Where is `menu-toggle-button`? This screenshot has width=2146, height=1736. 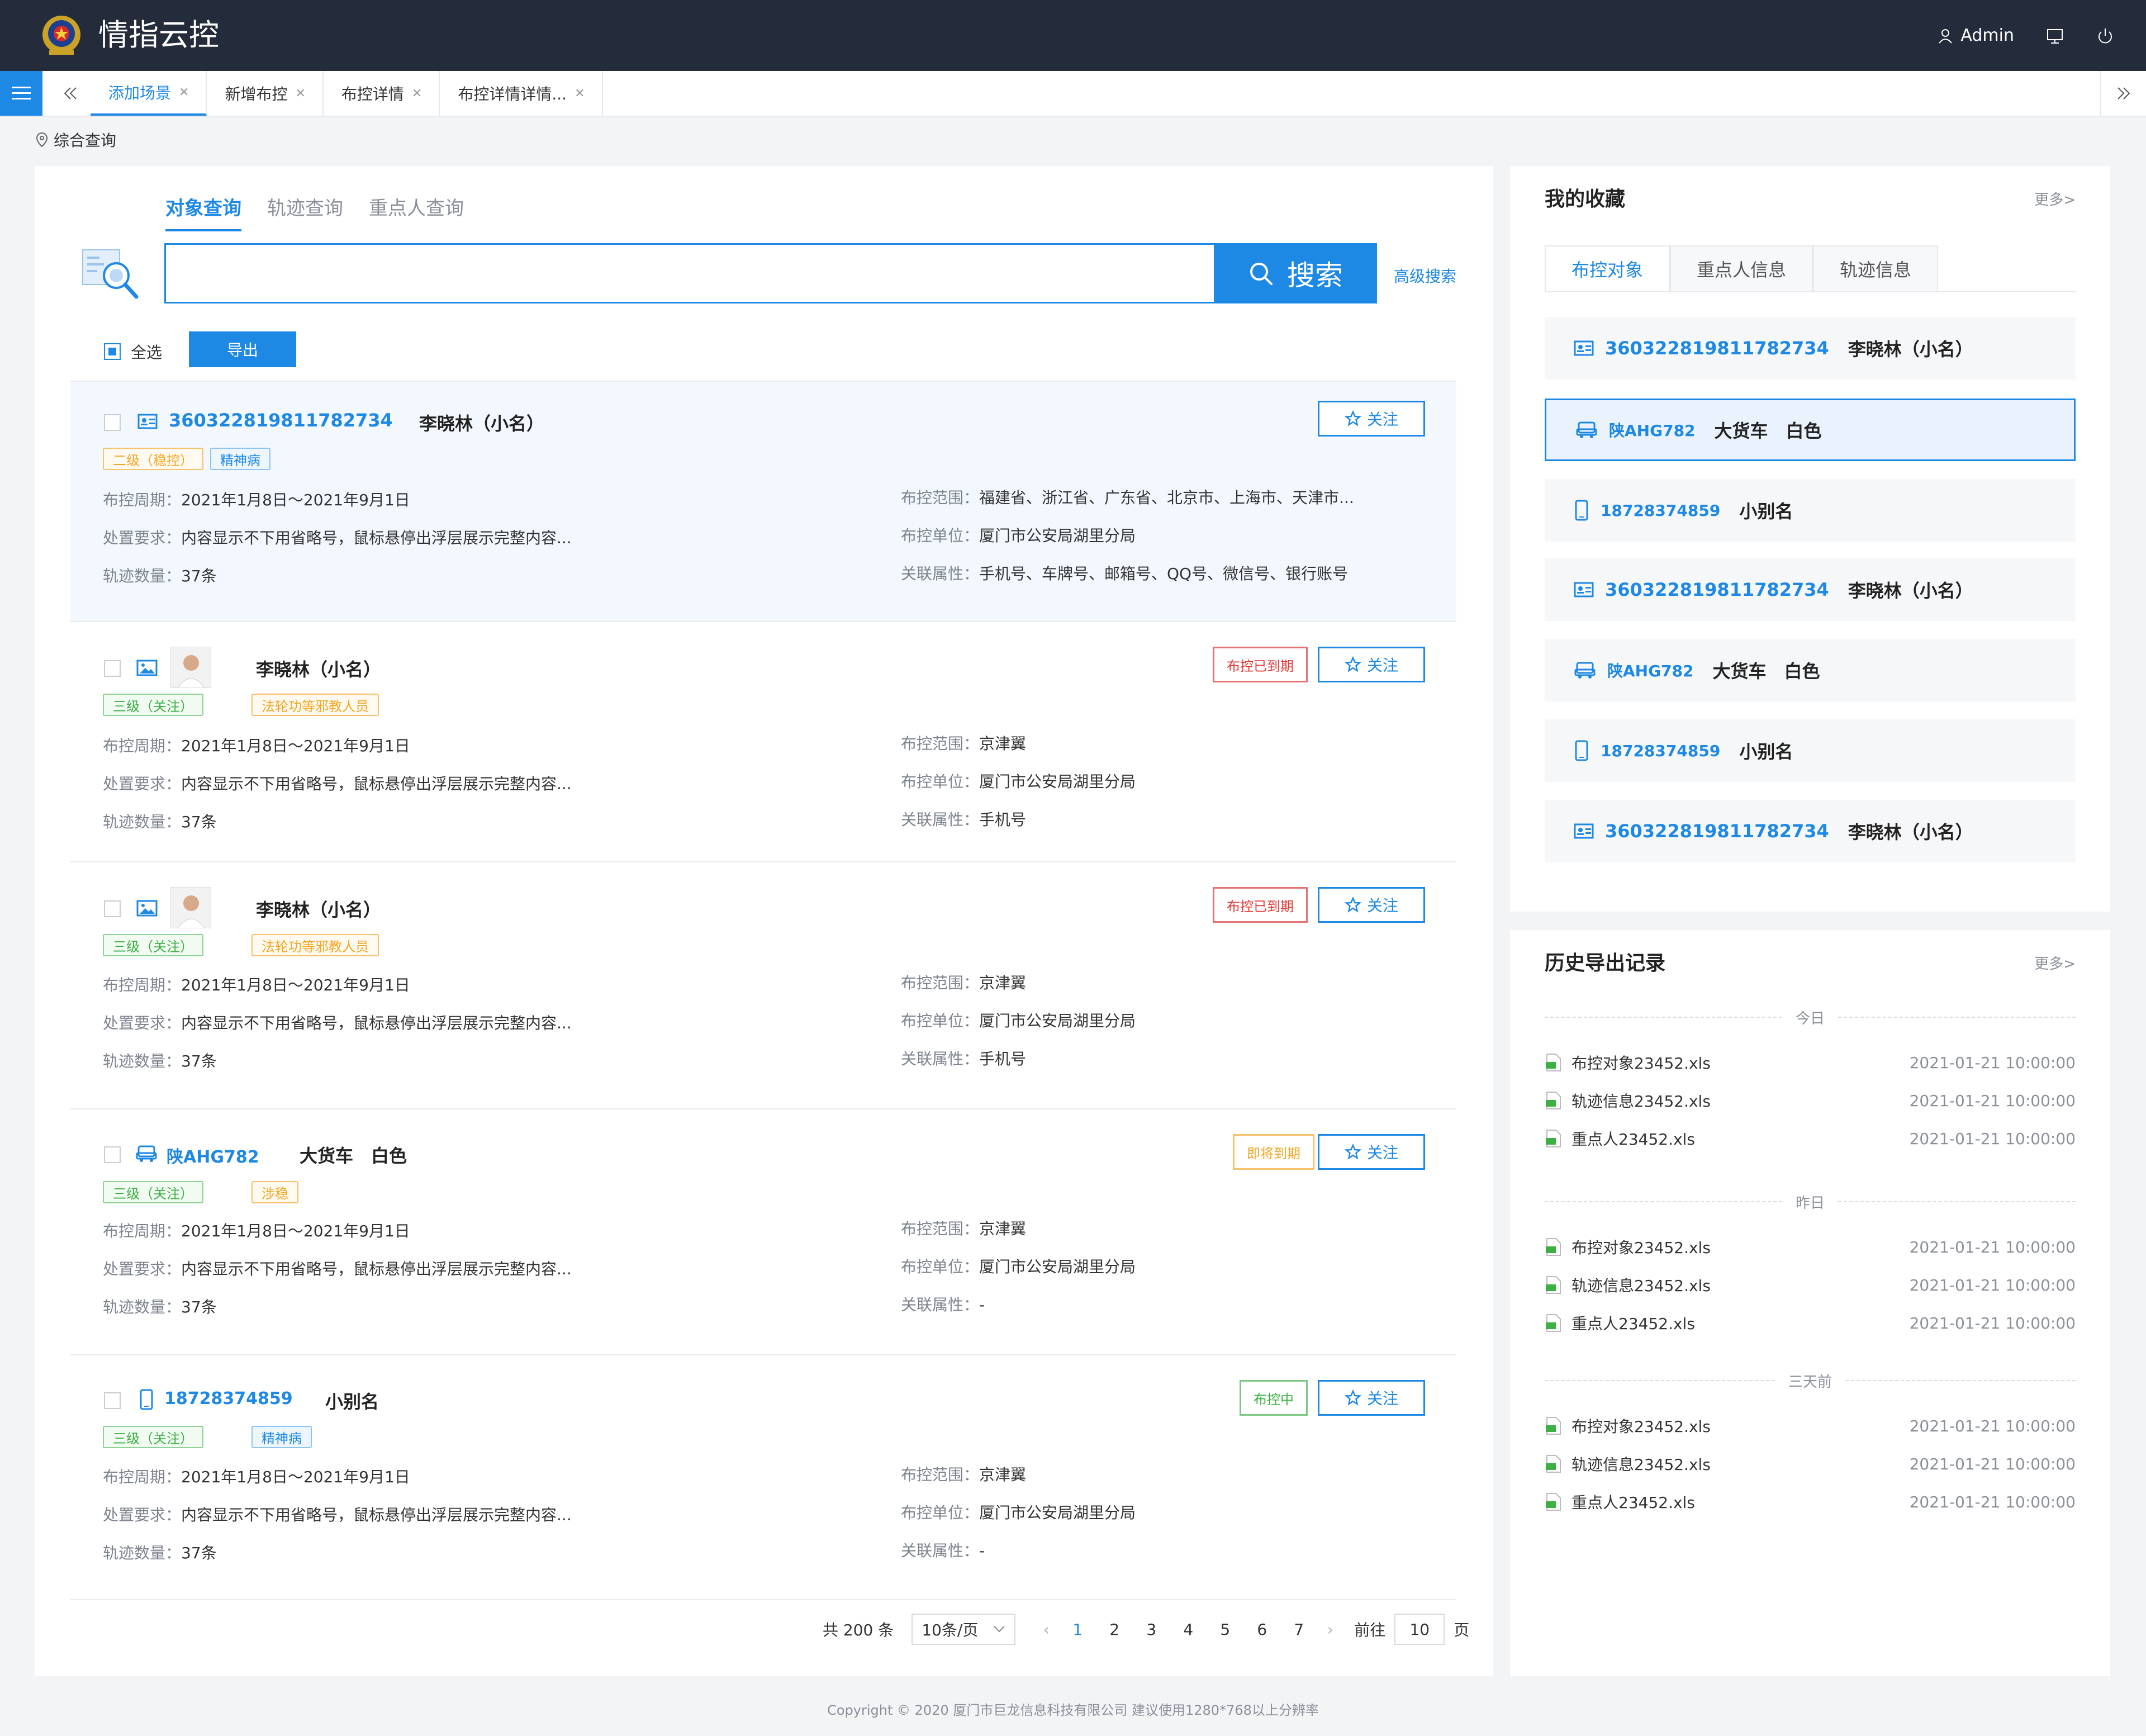
menu-toggle-button is located at coordinates (21, 93).